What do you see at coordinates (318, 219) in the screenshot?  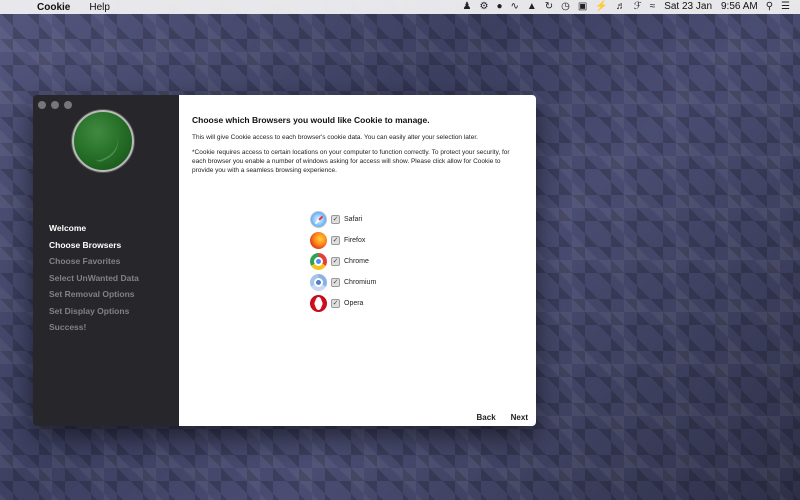 I see `safari-icon` at bounding box center [318, 219].